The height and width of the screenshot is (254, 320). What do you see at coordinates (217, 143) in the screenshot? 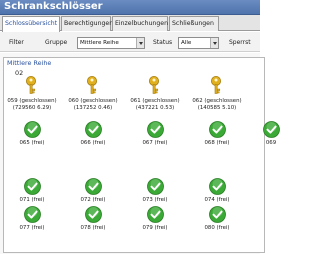
I see `lock-label: 068 (frei)` at bounding box center [217, 143].